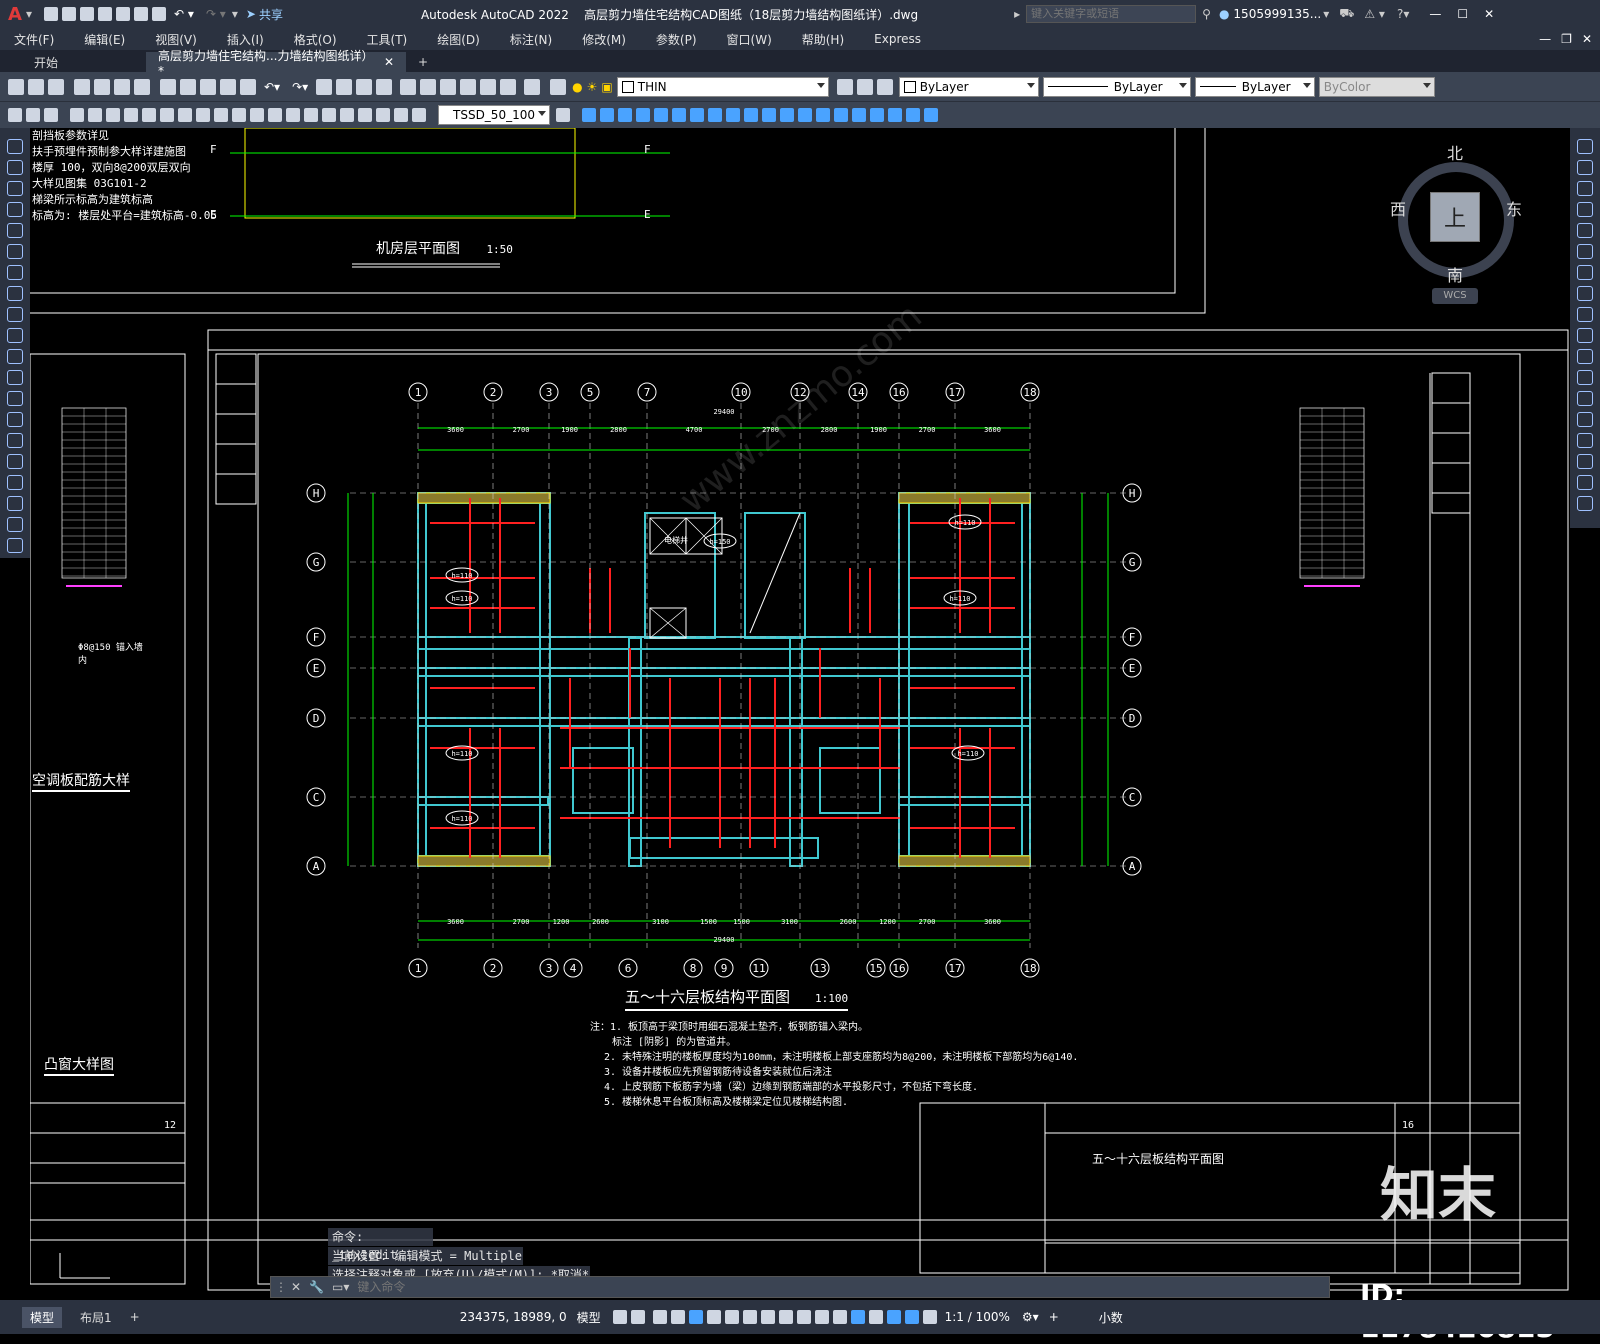 The width and height of the screenshot is (1600, 1344). What do you see at coordinates (15, 440) in the screenshot?
I see `hatch-icon` at bounding box center [15, 440].